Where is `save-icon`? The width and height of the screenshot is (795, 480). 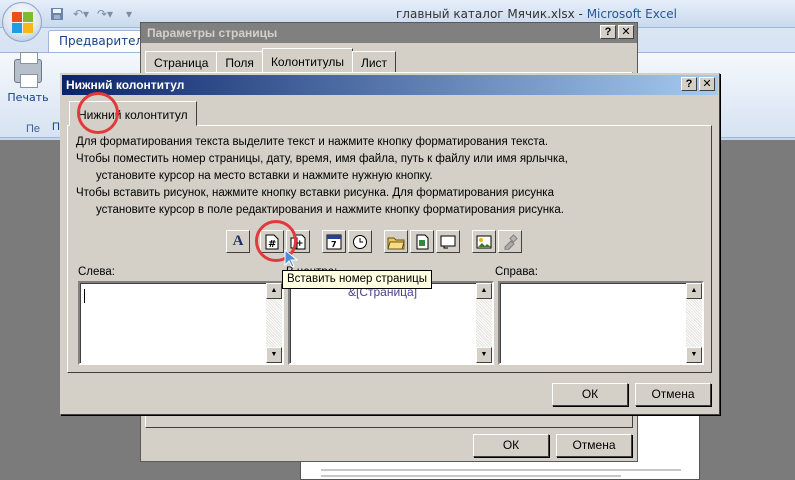 save-icon is located at coordinates (57, 14).